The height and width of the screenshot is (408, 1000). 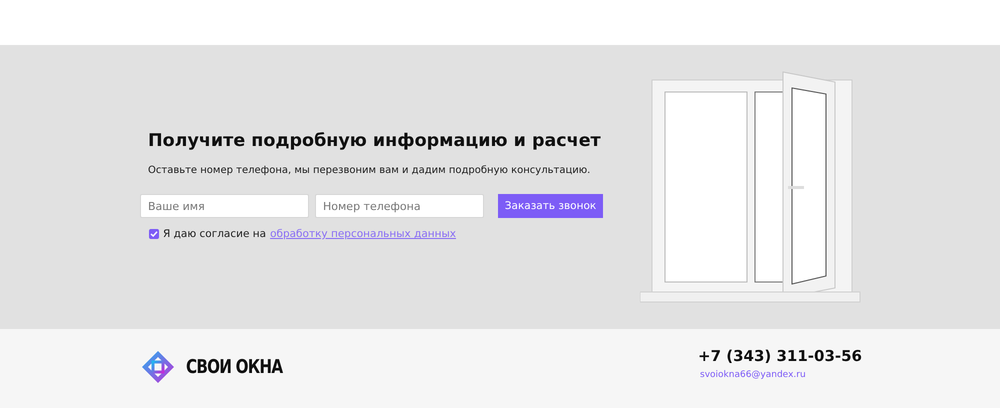 What do you see at coordinates (369, 170) in the screenshot?
I see `section-subtitle: Оставьте номер телефона, мы перезвоним вам и дадим подробную консультацию.` at bounding box center [369, 170].